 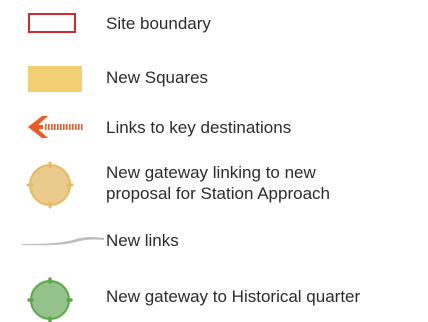 I want to click on legend-label-station-gateway-line2: proposal for Station Approach, so click(x=218, y=193).